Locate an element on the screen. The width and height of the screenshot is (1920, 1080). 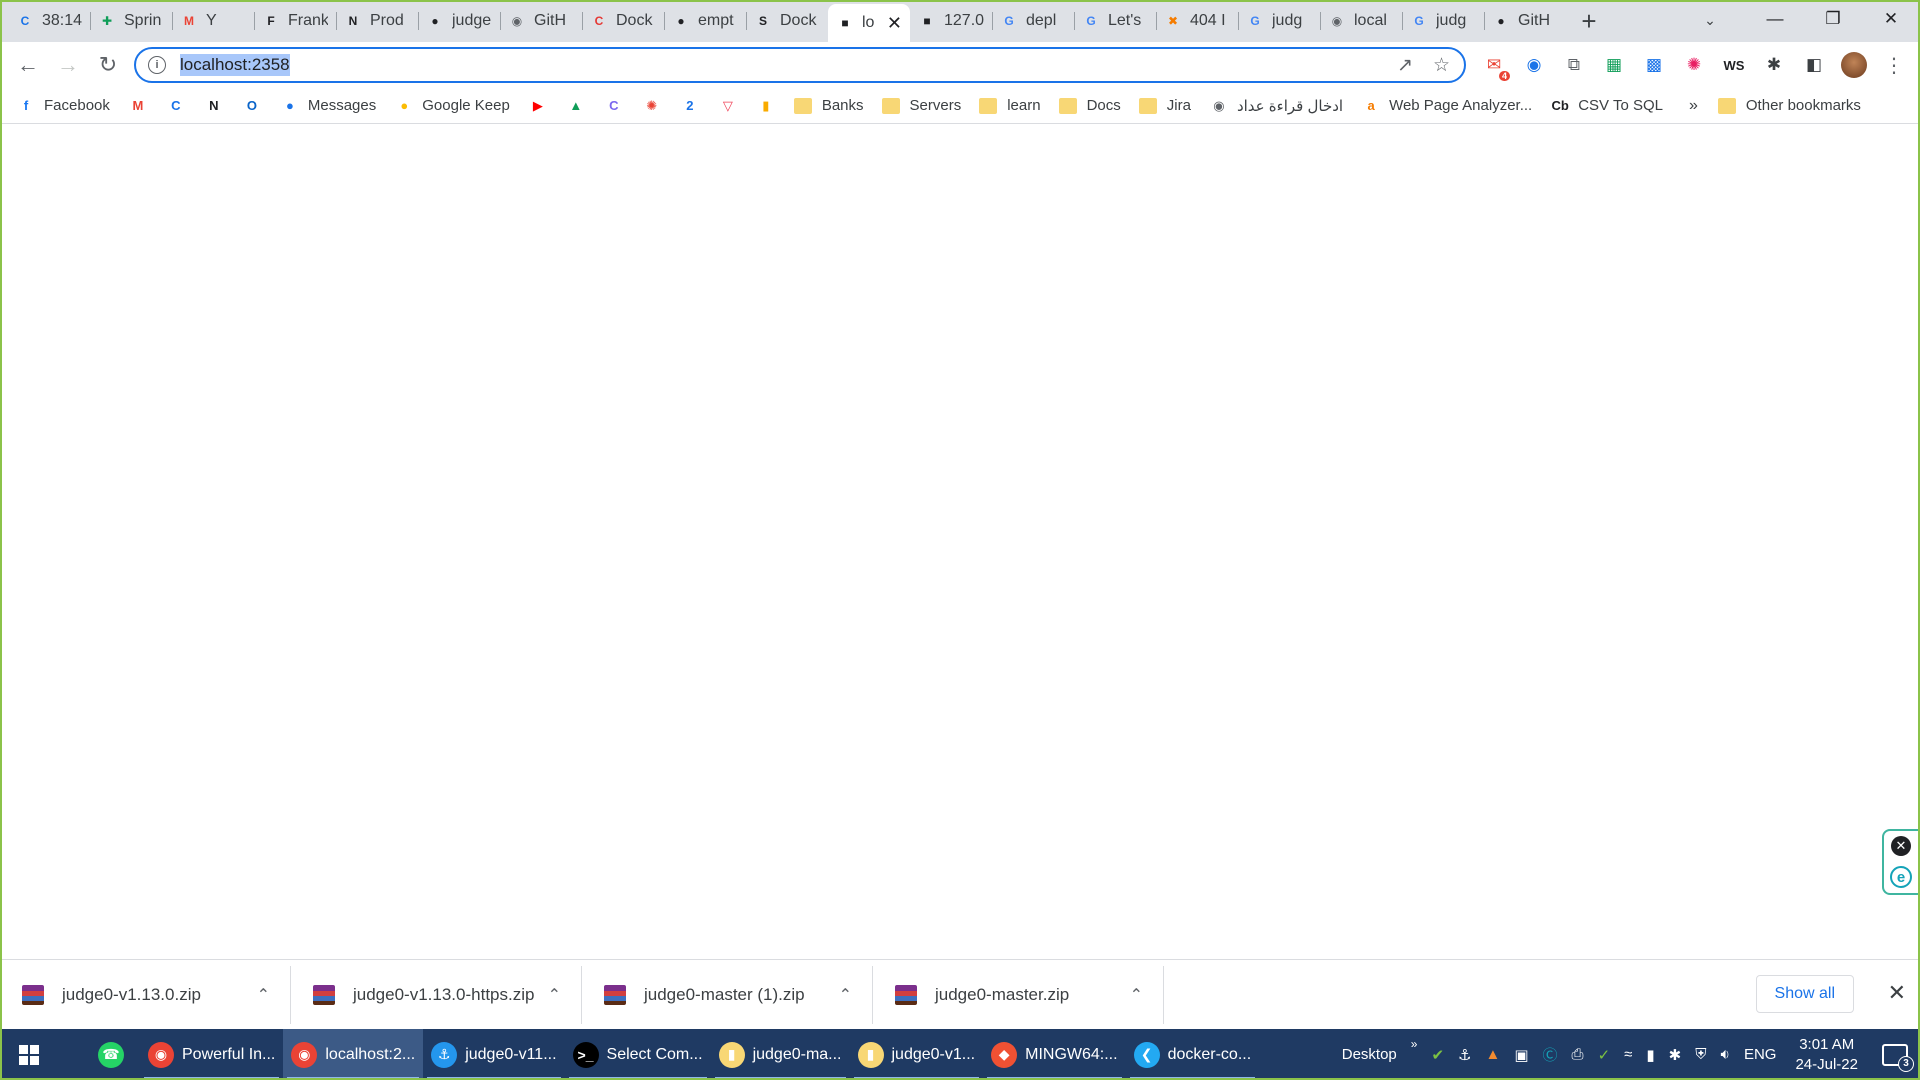
bookmark-1: M is located at coordinates (138, 106).